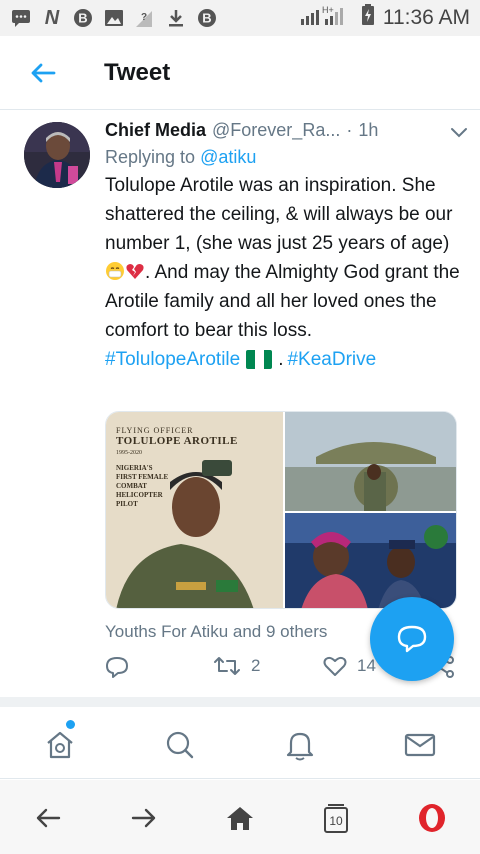  Describe the element at coordinates (114, 18) in the screenshot. I see `image-icon` at that location.